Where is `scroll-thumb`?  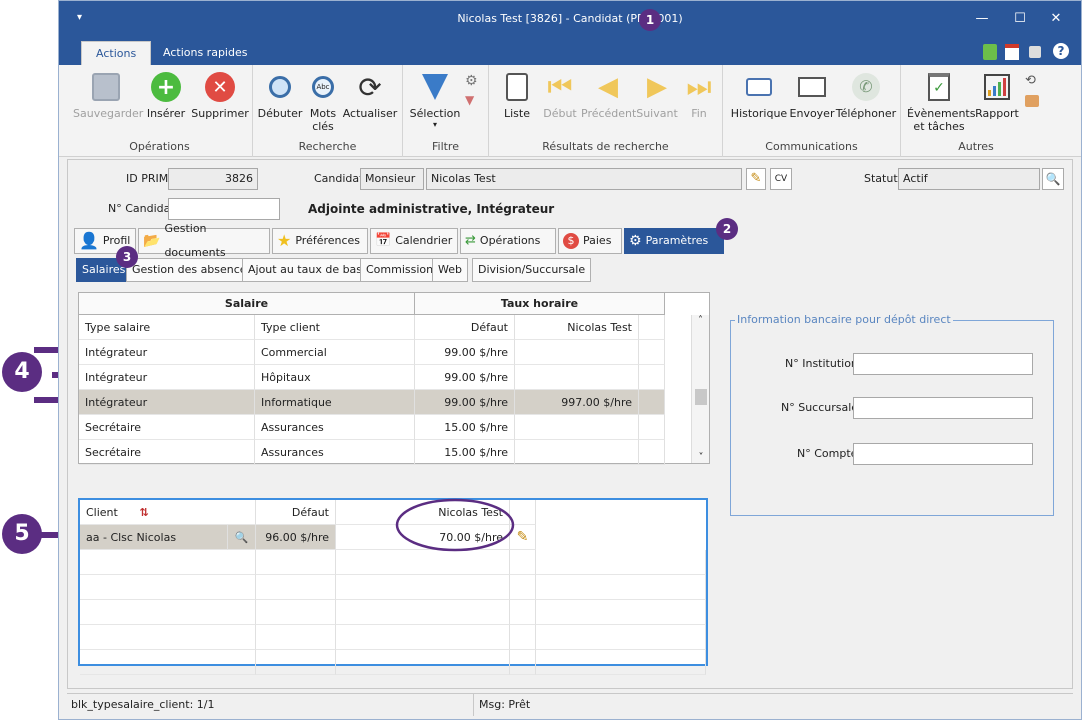
scroll-thumb is located at coordinates (701, 397).